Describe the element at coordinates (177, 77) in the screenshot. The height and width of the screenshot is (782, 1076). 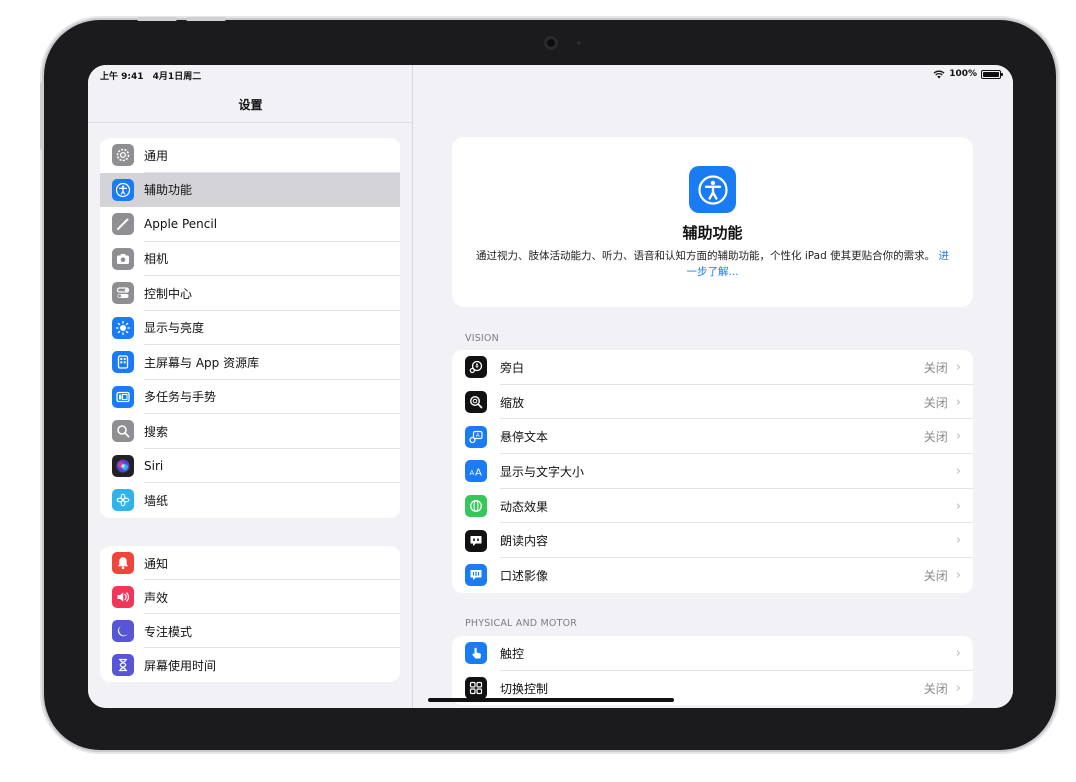
I see `status-date: 4月1日周二` at that location.